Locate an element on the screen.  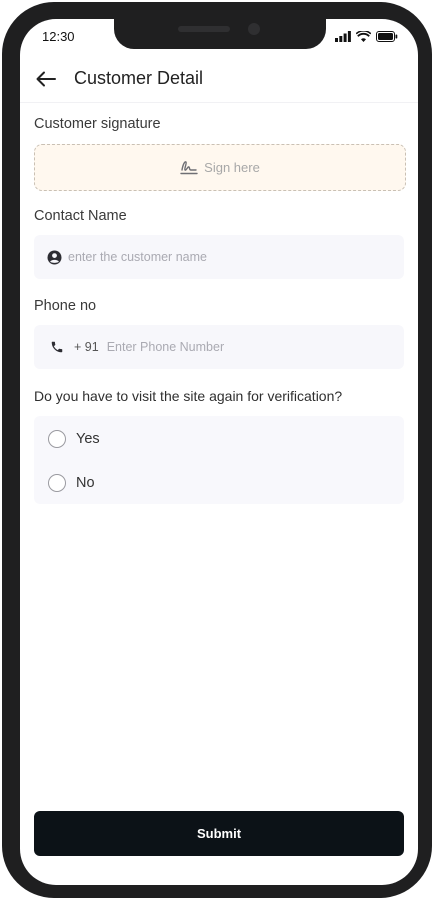
phone-notch is located at coordinates (220, 34).